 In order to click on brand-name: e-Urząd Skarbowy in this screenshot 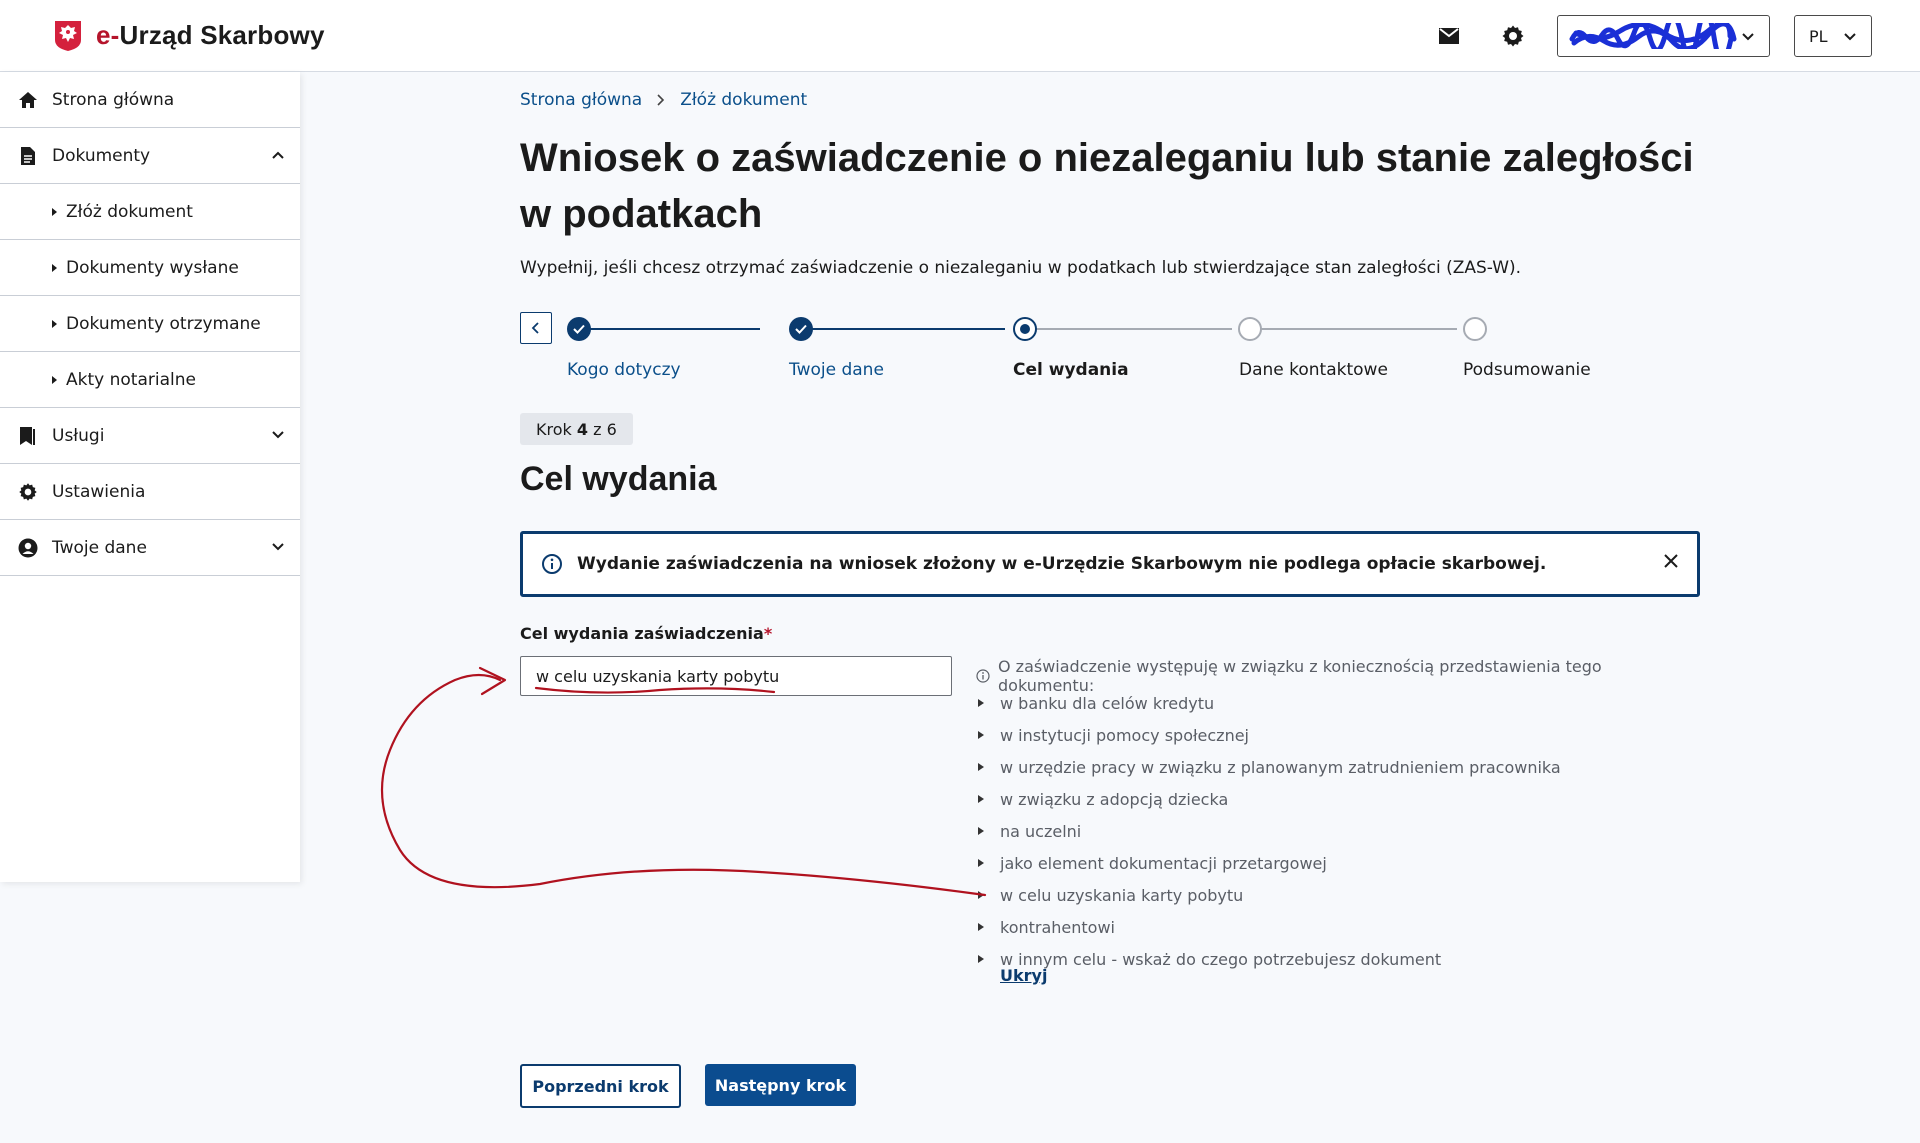, I will do `click(210, 35)`.